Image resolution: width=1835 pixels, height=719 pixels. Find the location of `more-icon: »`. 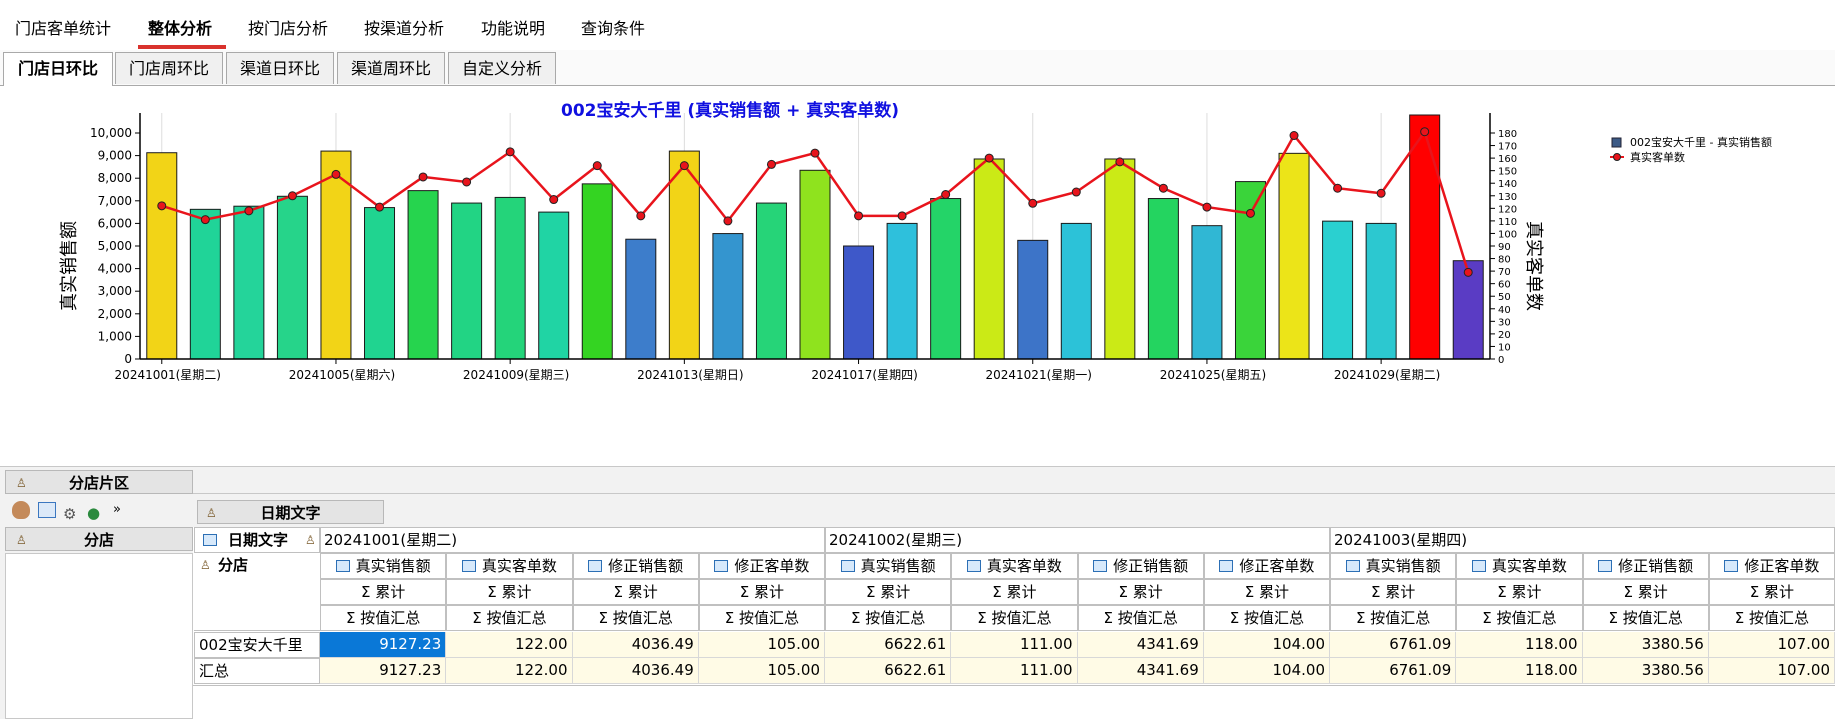

more-icon: » is located at coordinates (117, 510).